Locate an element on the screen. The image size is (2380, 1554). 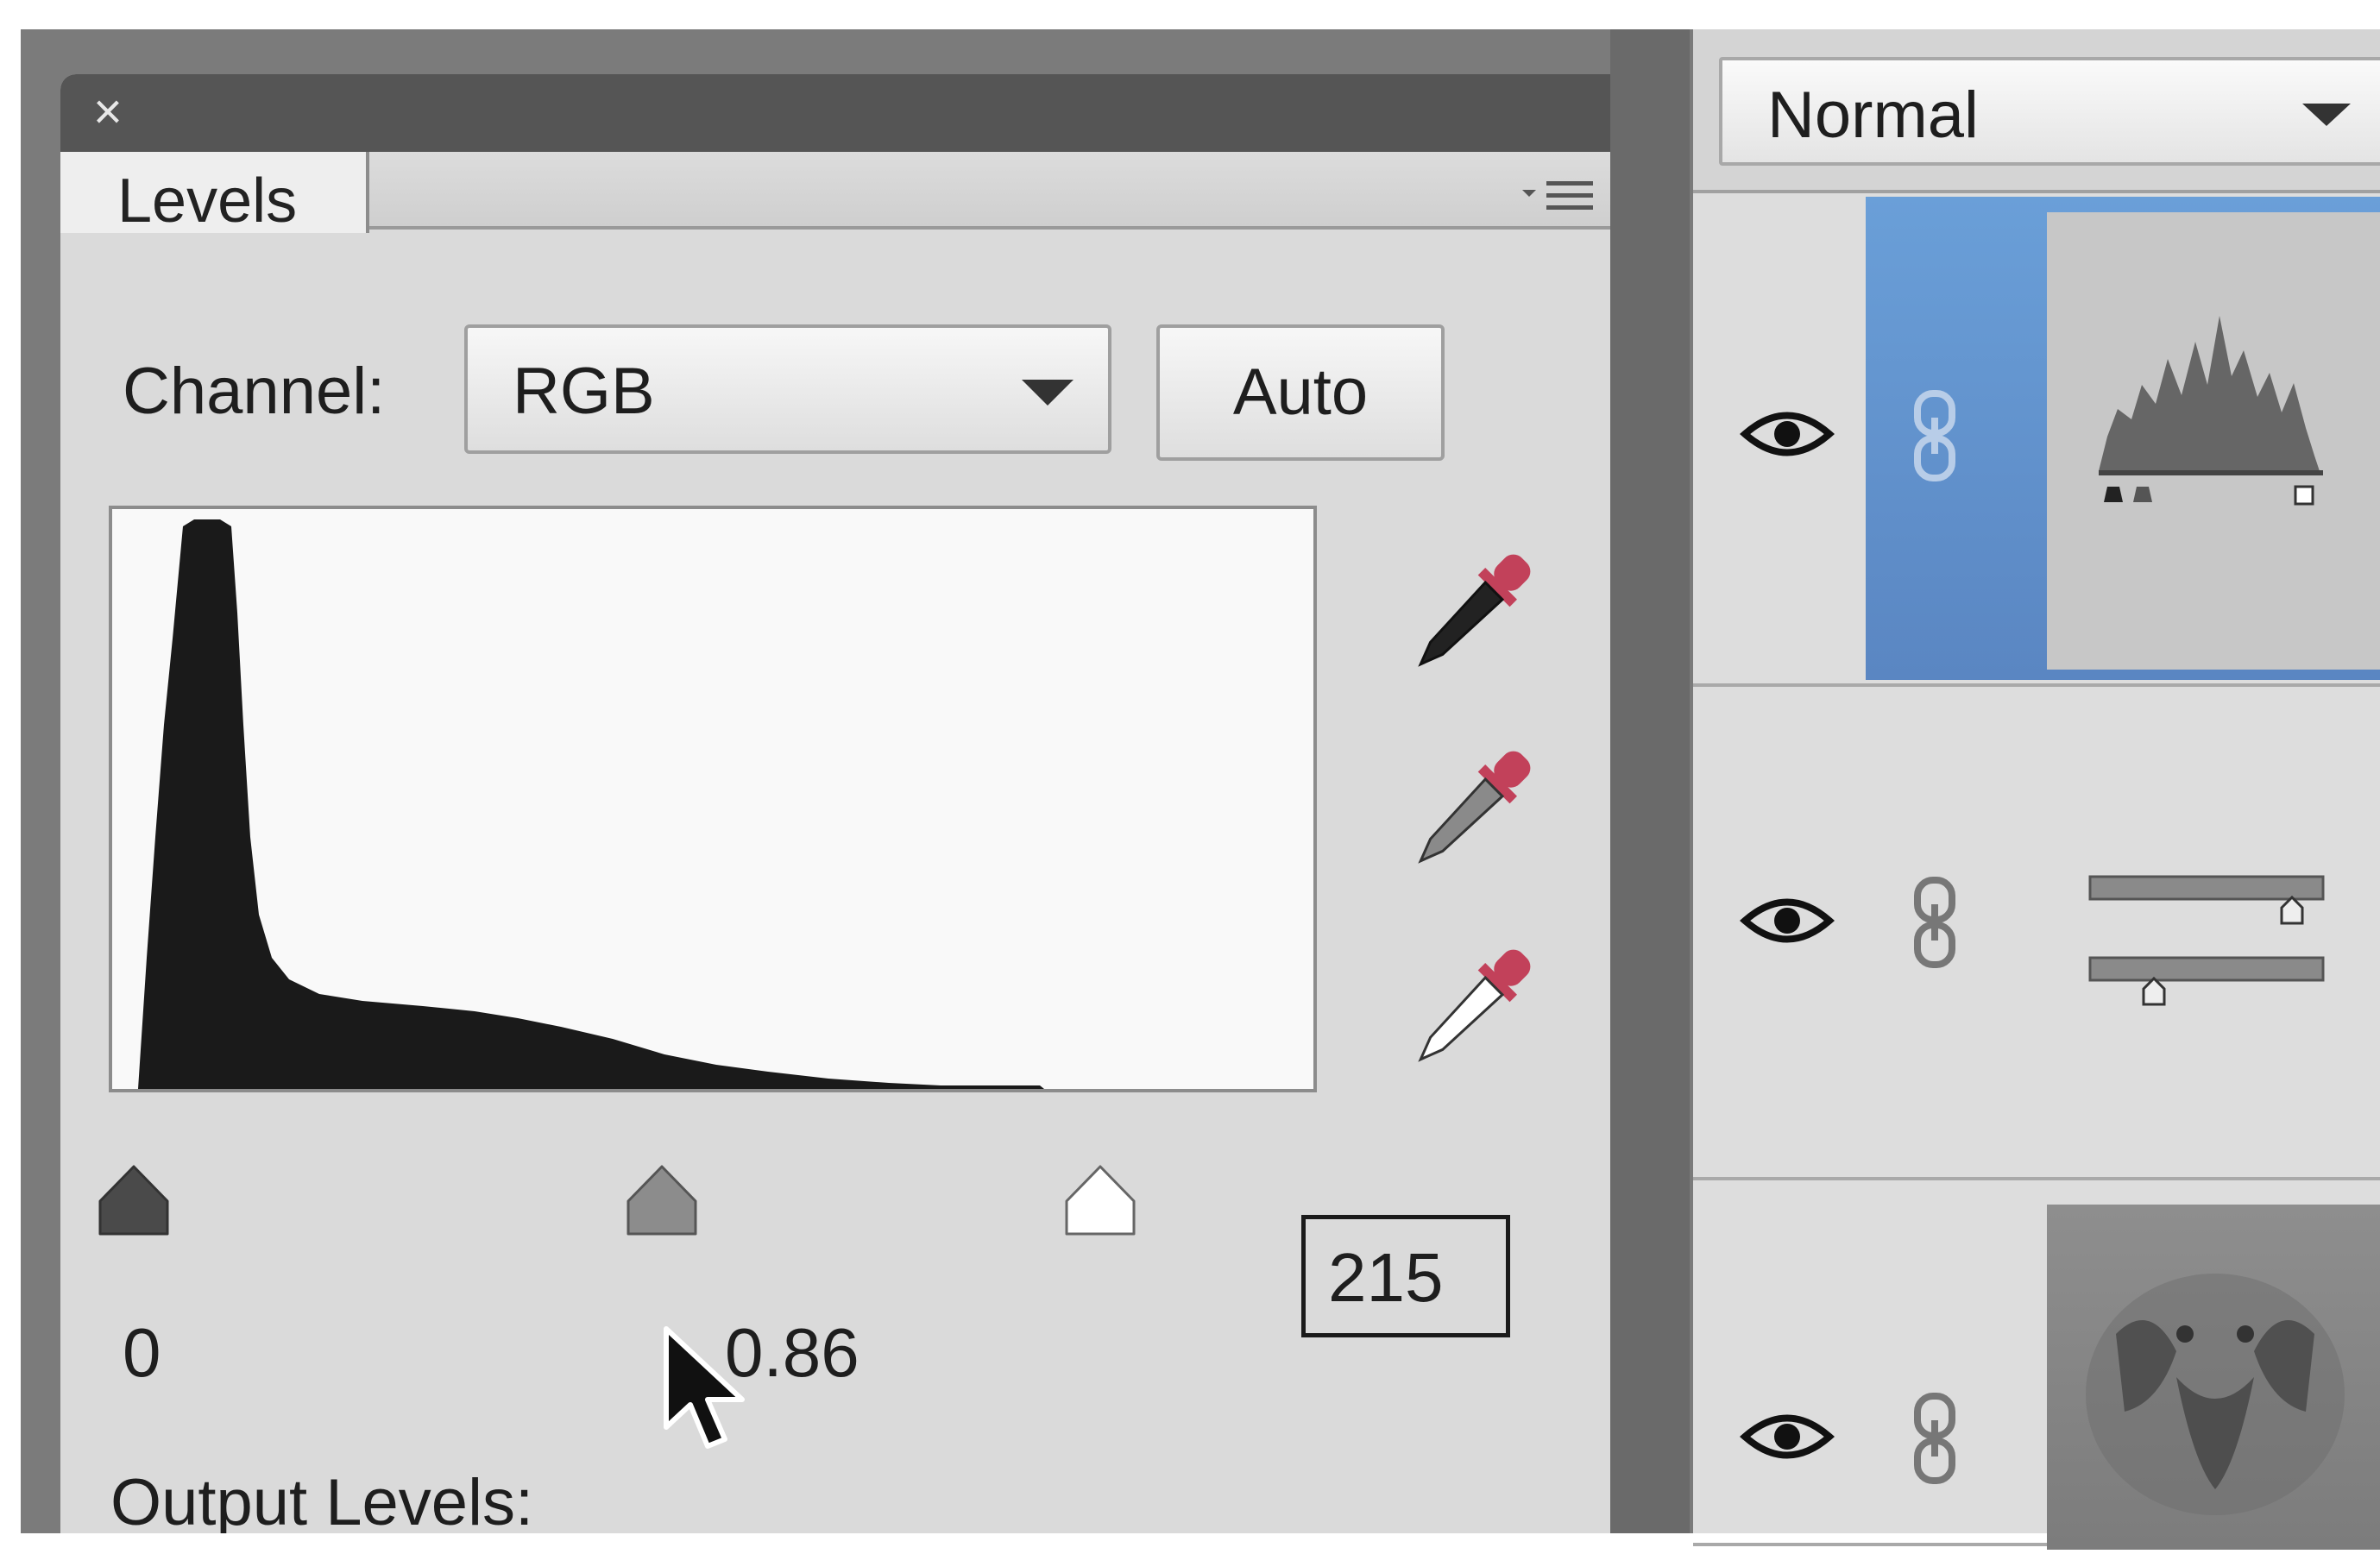
input-white-value-field: 215 is located at coordinates (1406, 1276).